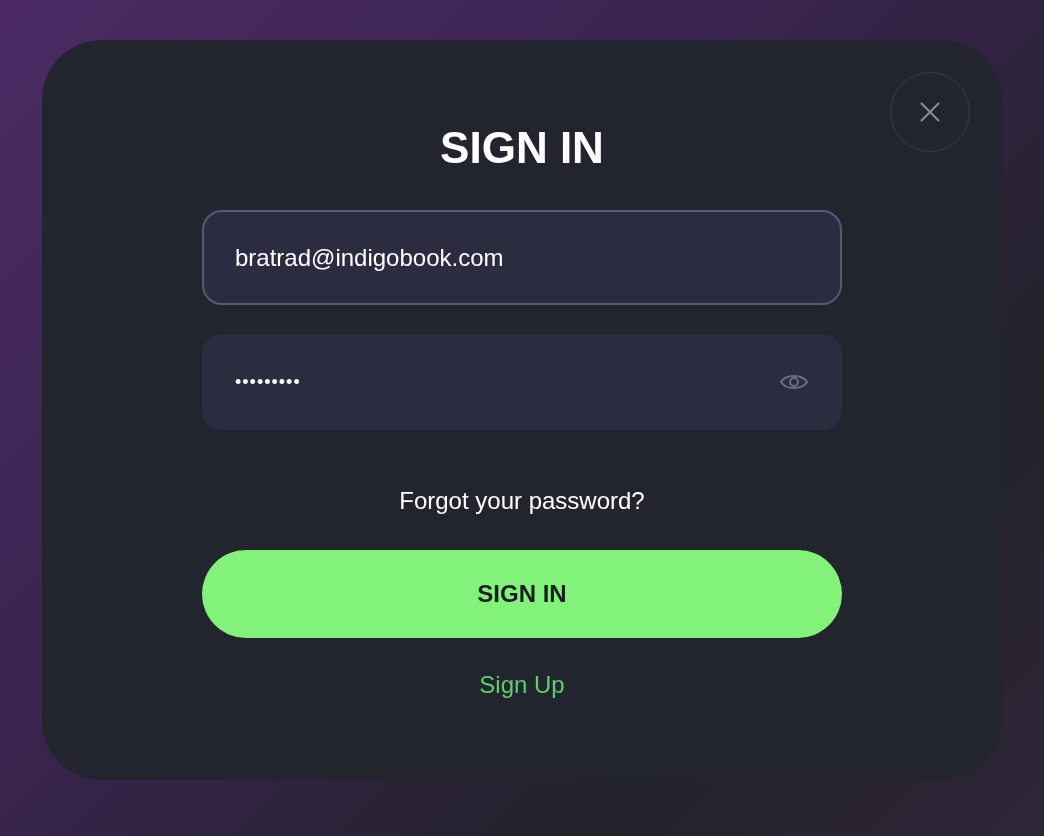 This screenshot has height=836, width=1044. I want to click on sign-up-link: Sign Up, so click(522, 685).